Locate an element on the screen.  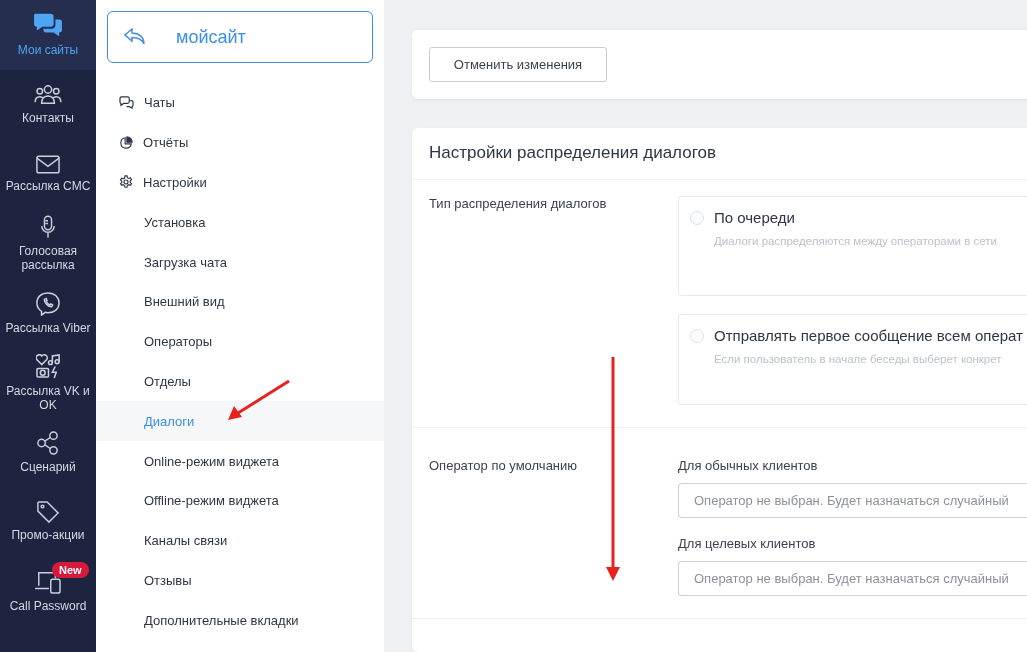
submenu-item: Отделы is located at coordinates (240, 381).